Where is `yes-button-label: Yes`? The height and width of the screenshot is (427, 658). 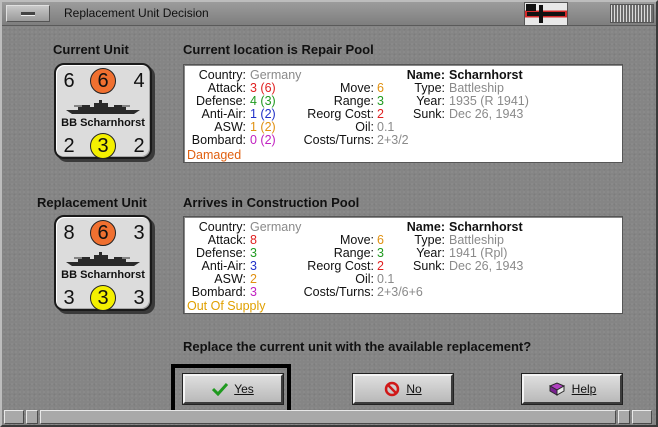 yes-button-label: Yes is located at coordinates (244, 389).